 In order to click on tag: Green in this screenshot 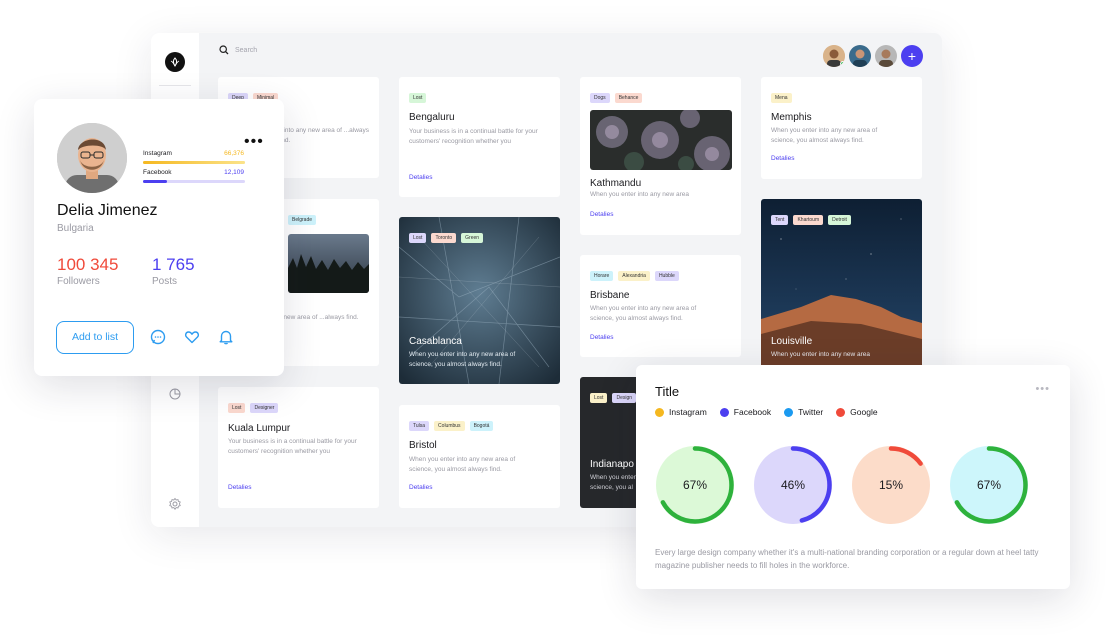, I will do `click(472, 238)`.